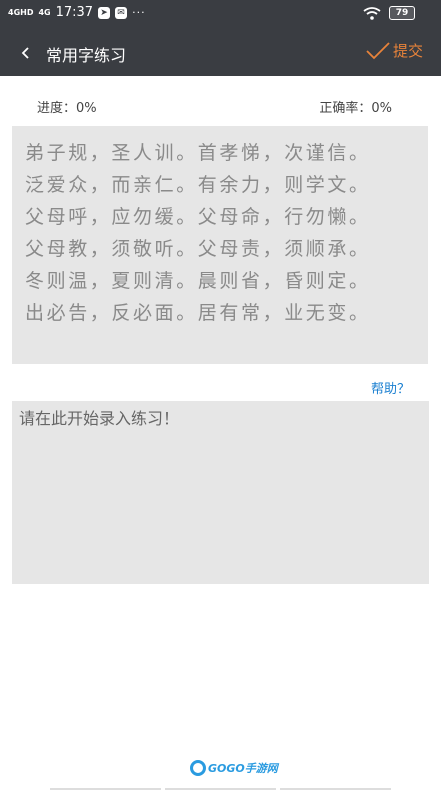  I want to click on network-type-top: 4GHD, so click(21, 12).